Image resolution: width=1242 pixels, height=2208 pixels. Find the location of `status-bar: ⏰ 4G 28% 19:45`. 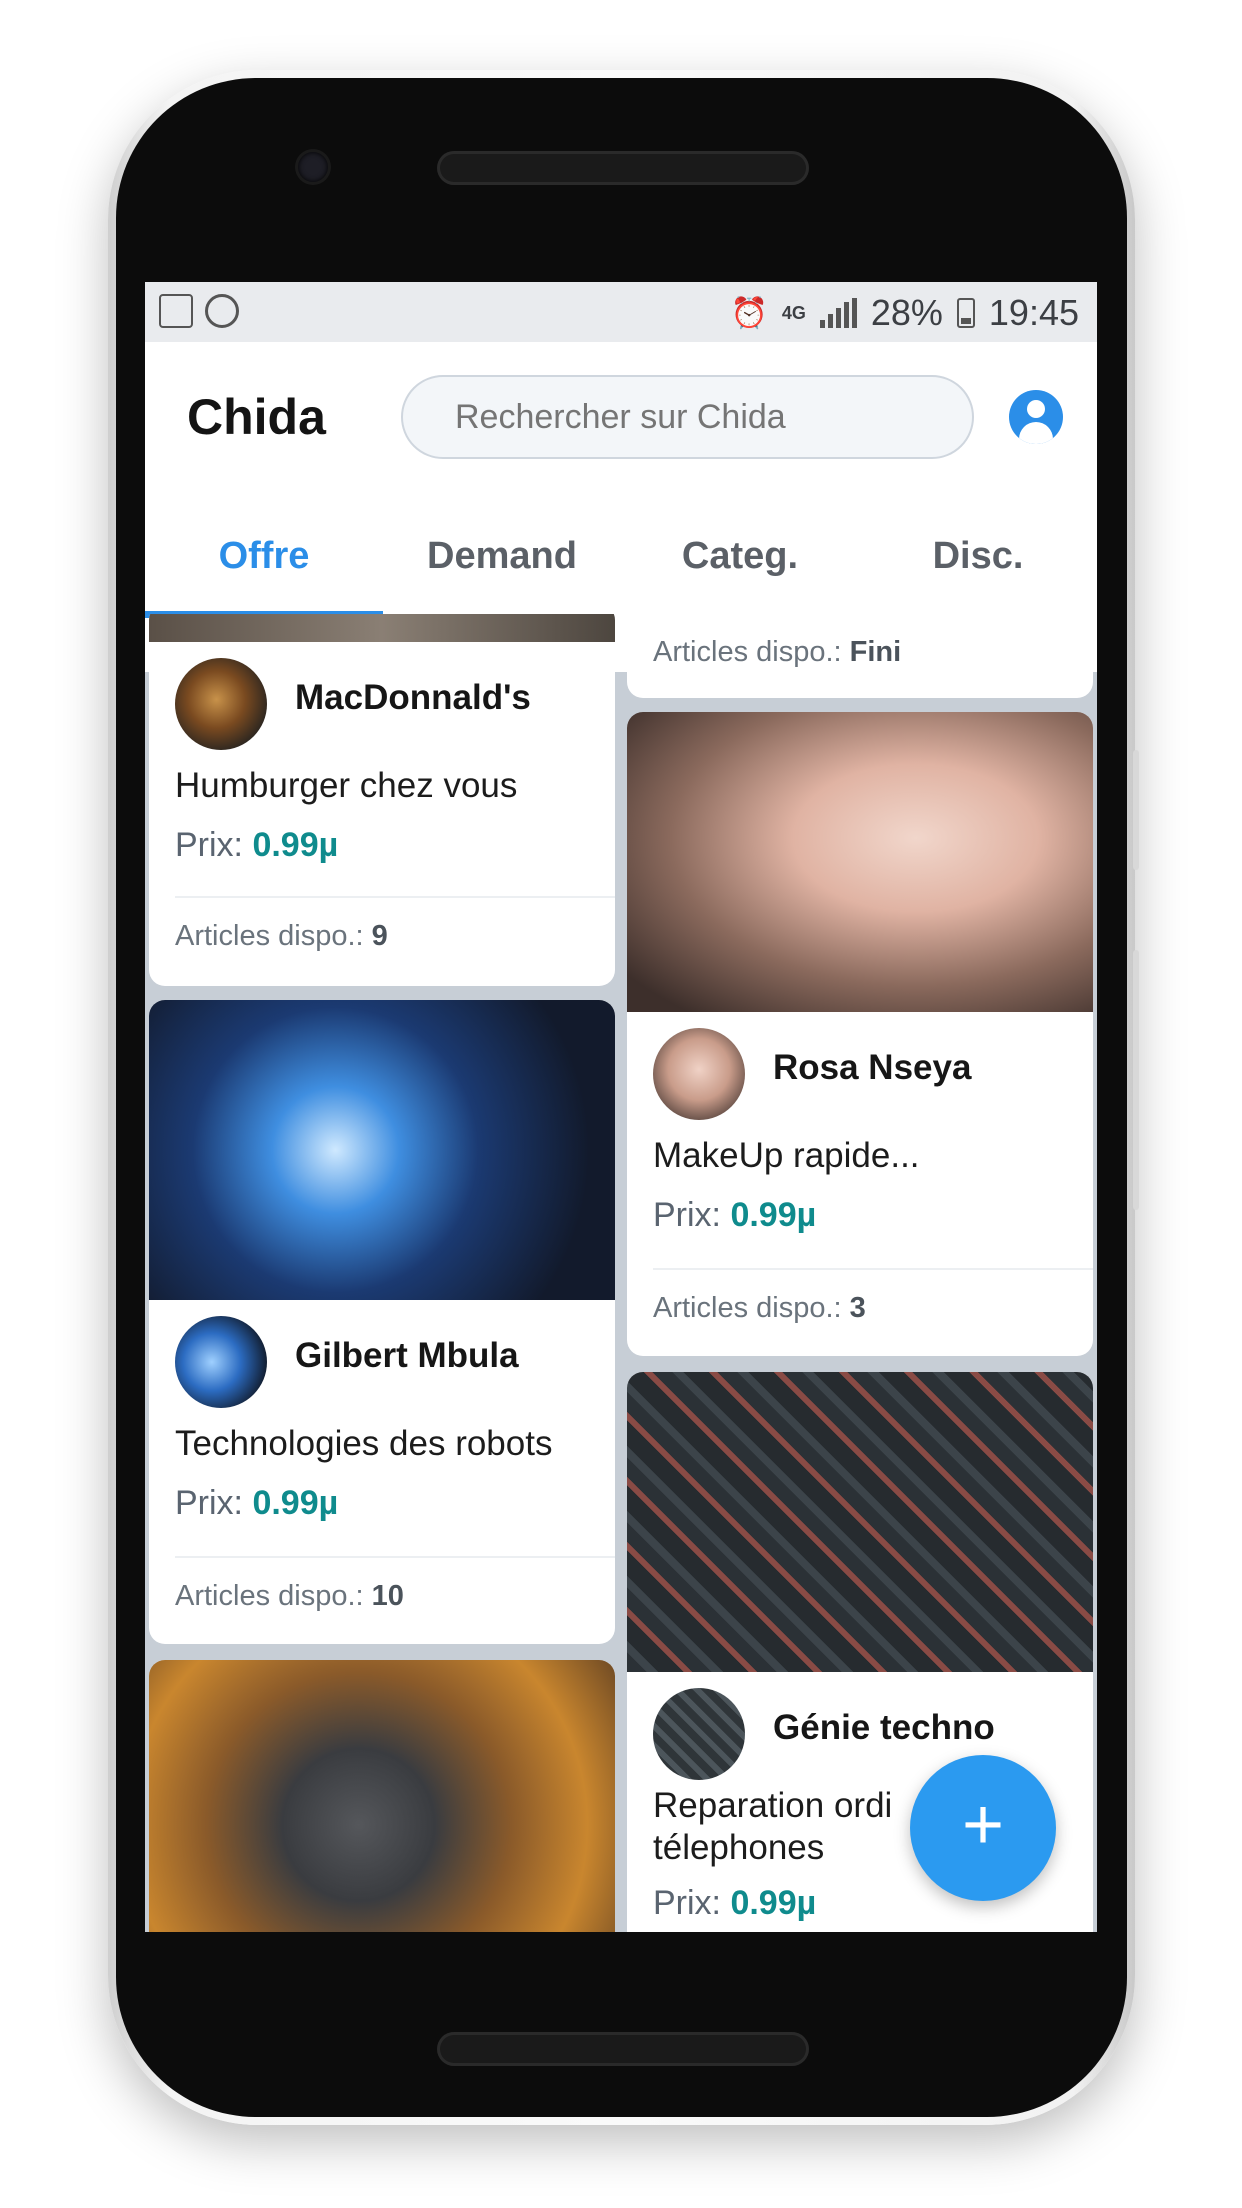

status-bar: ⏰ 4G 28% 19:45 is located at coordinates (621, 312).